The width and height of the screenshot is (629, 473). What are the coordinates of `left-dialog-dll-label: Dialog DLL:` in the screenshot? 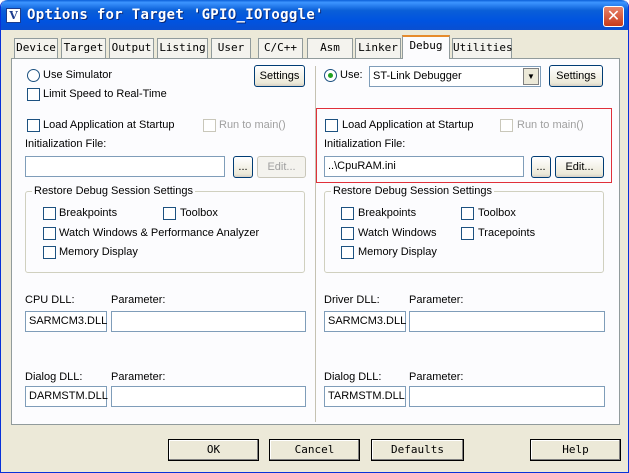 It's located at (54, 377).